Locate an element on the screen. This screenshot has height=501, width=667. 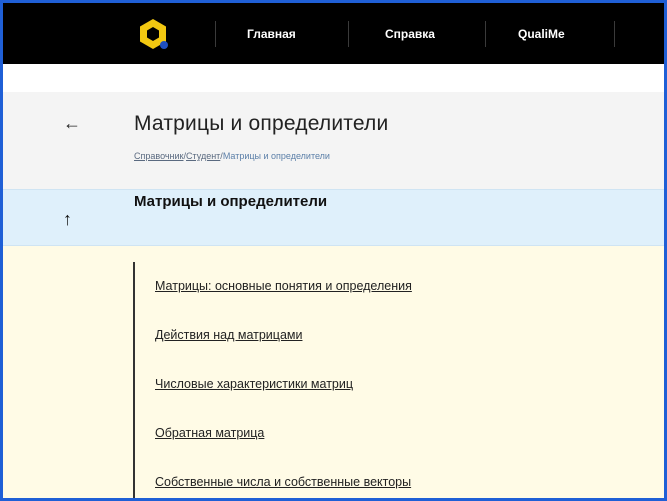
nav-item-qualime: QualiMe is located at coordinates (541, 34).